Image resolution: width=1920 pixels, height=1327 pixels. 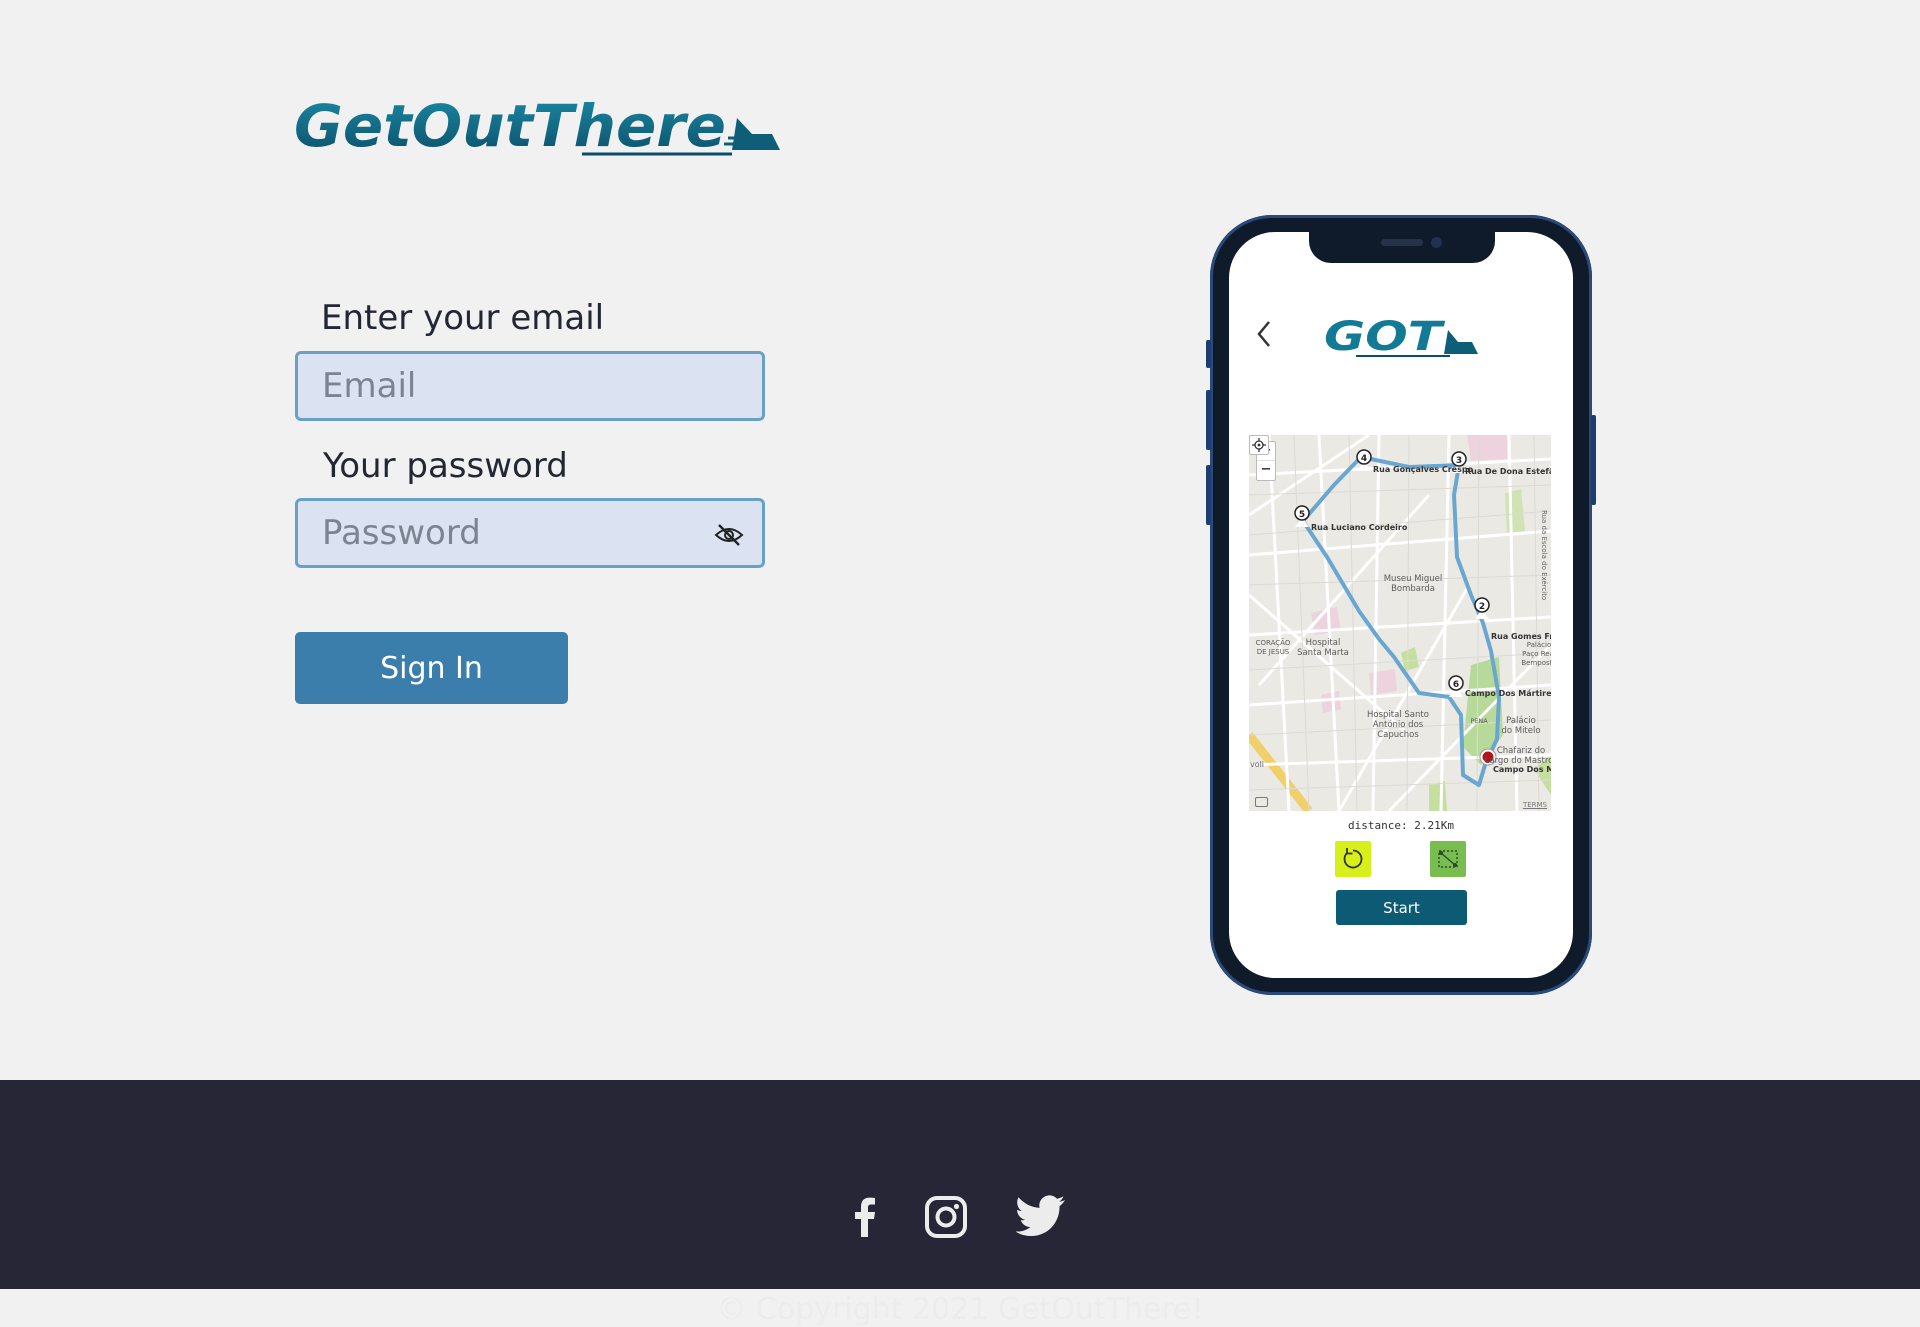 What do you see at coordinates (1398, 735) in the screenshot?
I see `svg-text: Capuchos` at bounding box center [1398, 735].